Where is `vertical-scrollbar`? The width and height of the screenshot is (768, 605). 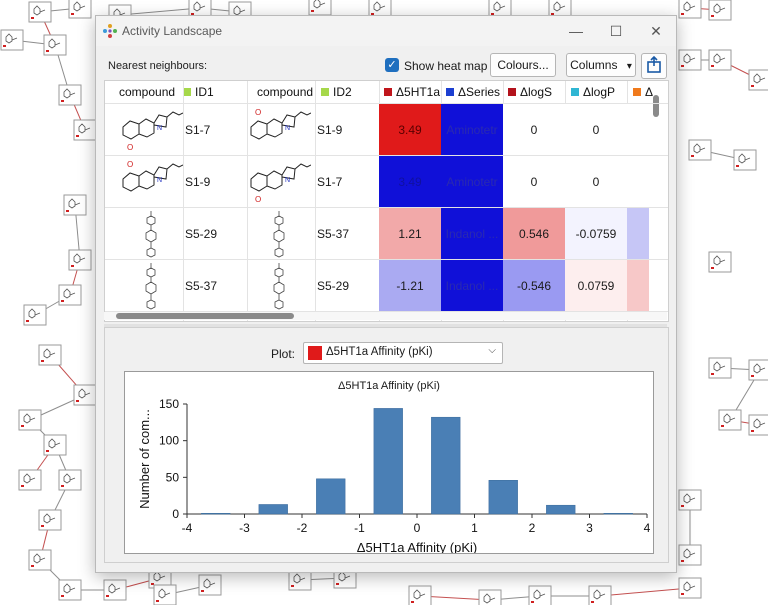 vertical-scrollbar is located at coordinates (656, 106).